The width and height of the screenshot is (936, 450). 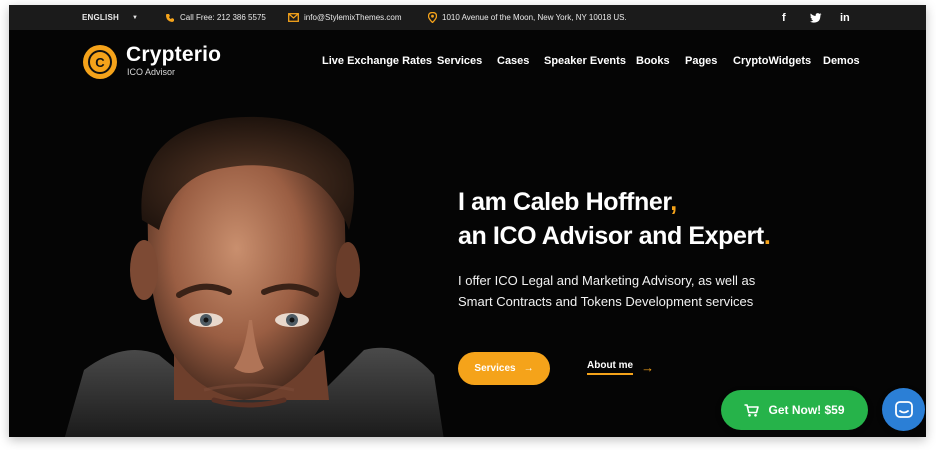 I want to click on chat-icon, so click(x=903, y=409).